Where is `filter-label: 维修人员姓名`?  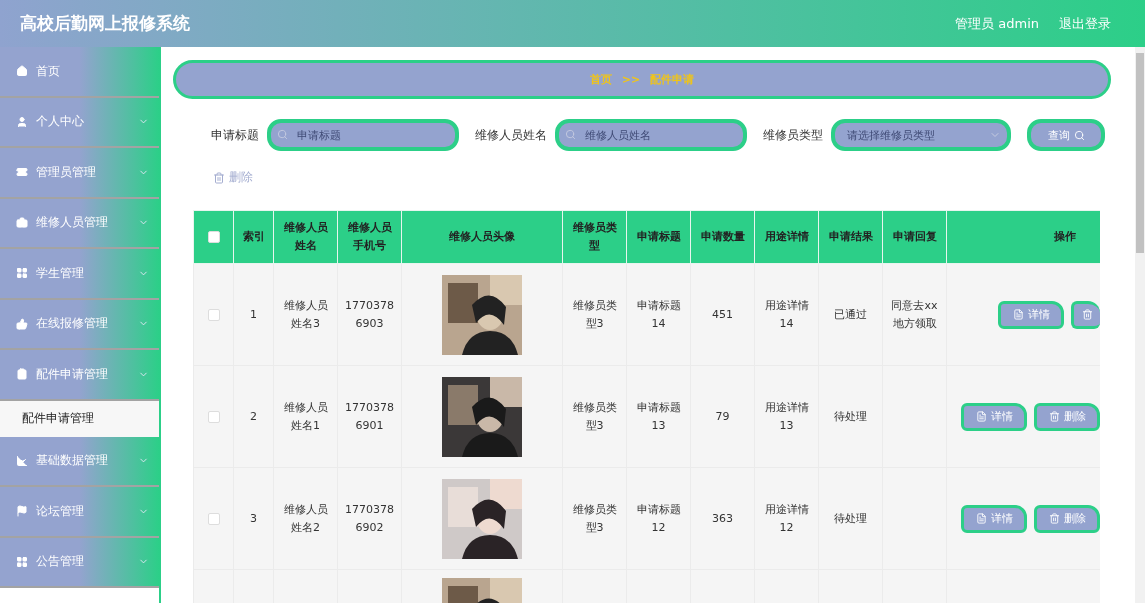
filter-label: 维修人员姓名 is located at coordinates (511, 135).